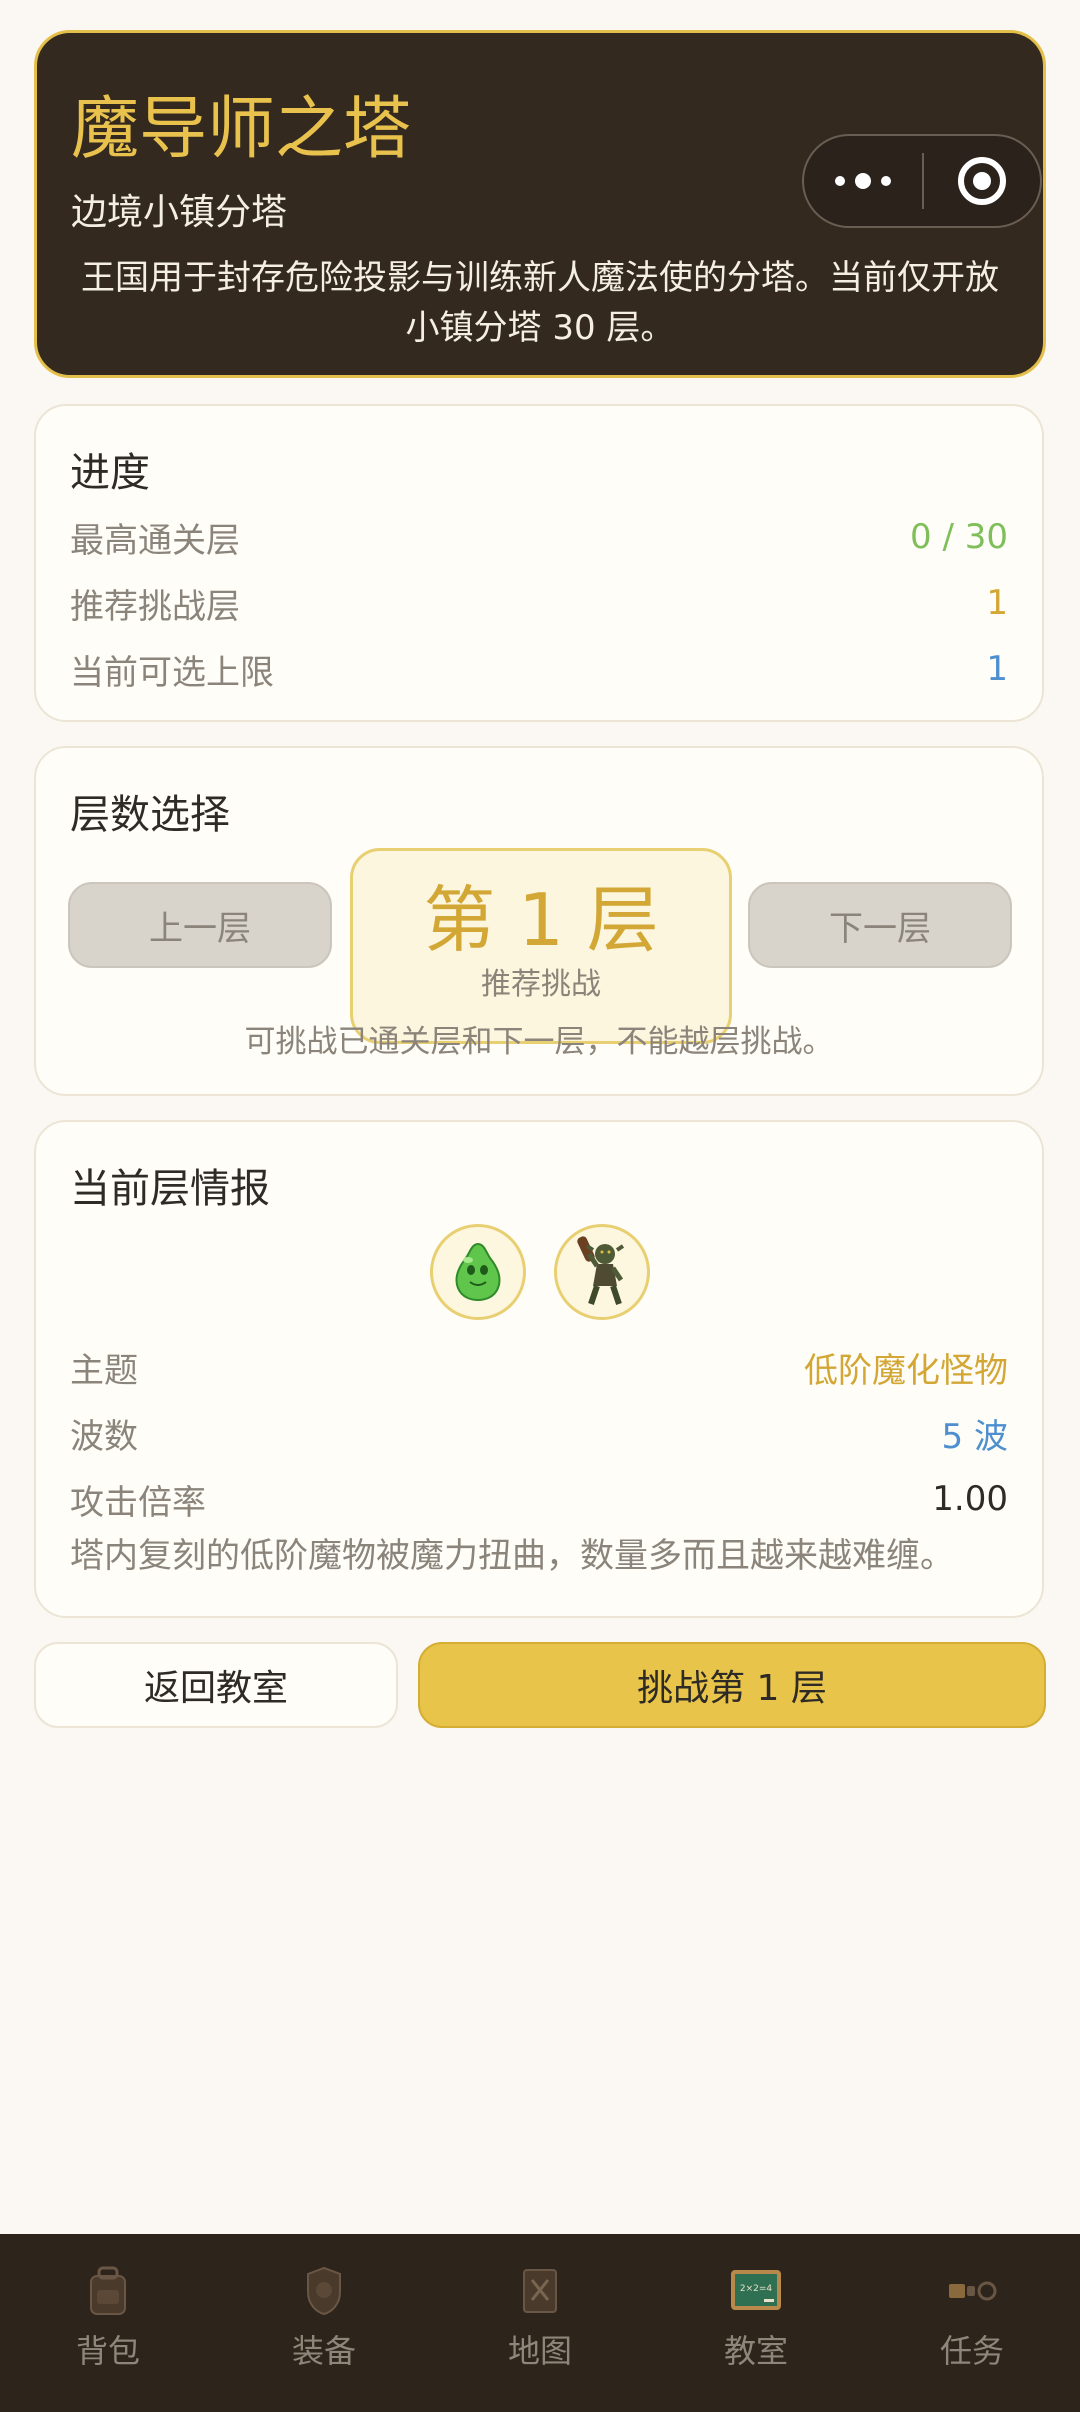  I want to click on goblin-club-icon, so click(602, 1272).